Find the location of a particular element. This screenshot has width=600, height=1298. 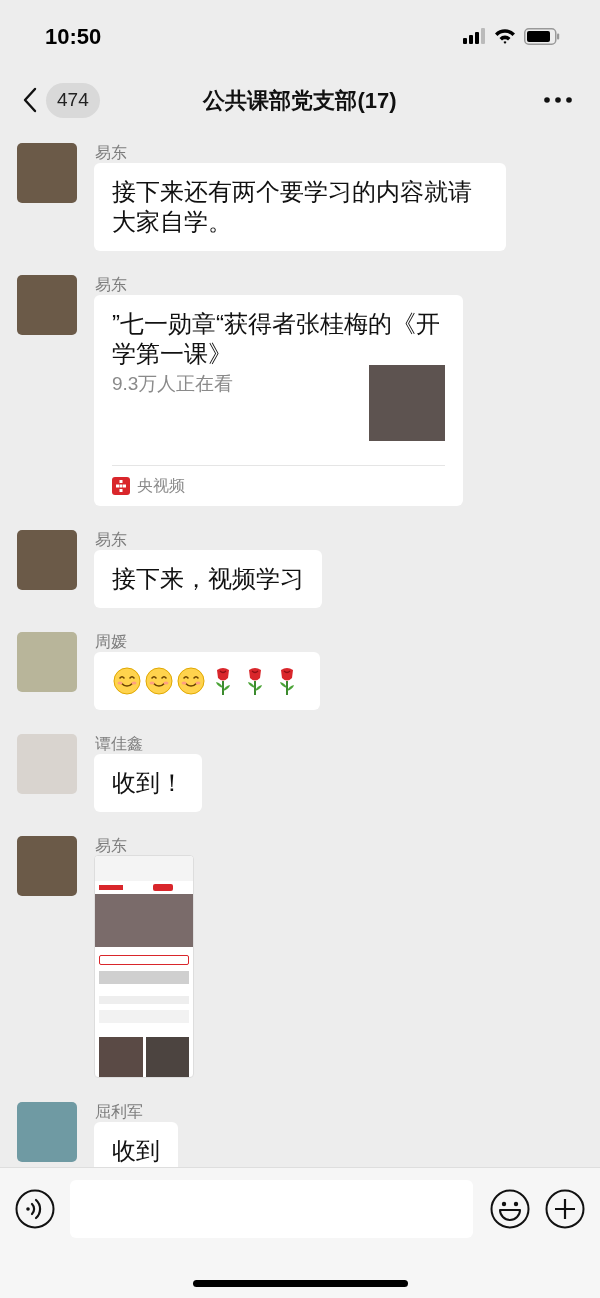

link-source: 央视频 is located at coordinates (161, 486).